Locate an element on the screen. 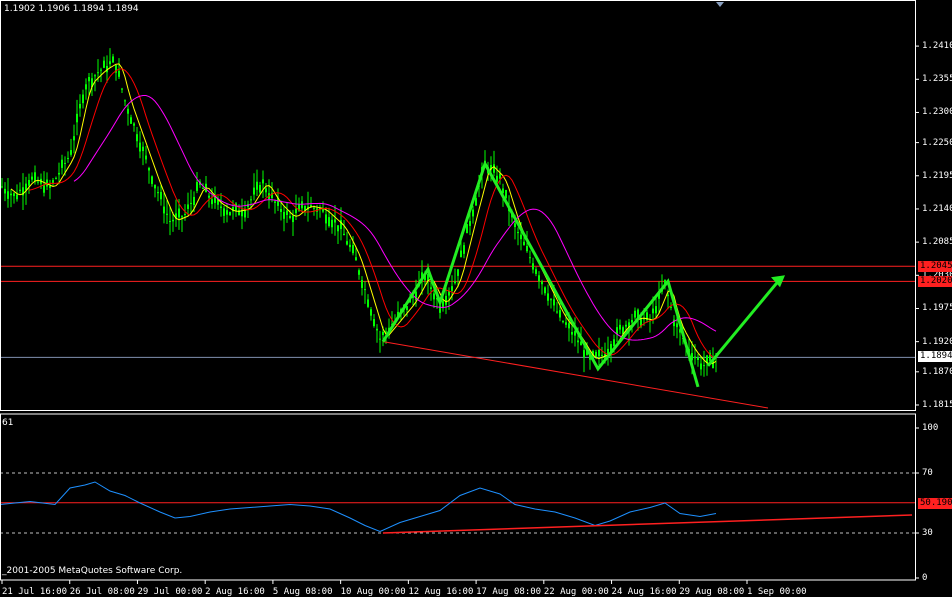 This screenshot has width=952, height=597. oscillator-line is located at coordinates (358, 507).